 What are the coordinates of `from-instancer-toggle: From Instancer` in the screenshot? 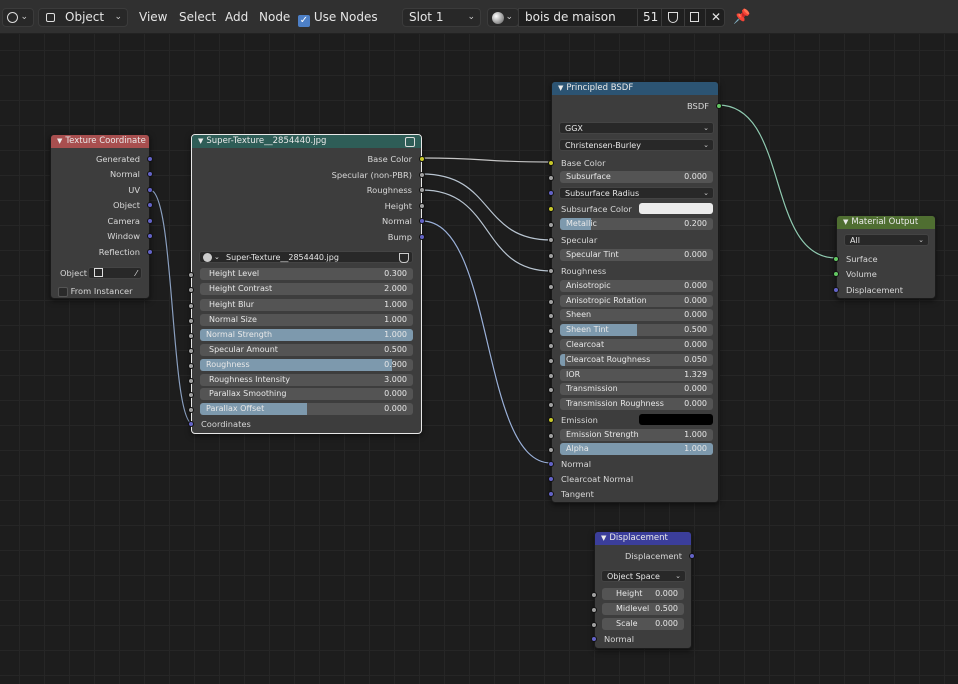 It's located at (103, 291).